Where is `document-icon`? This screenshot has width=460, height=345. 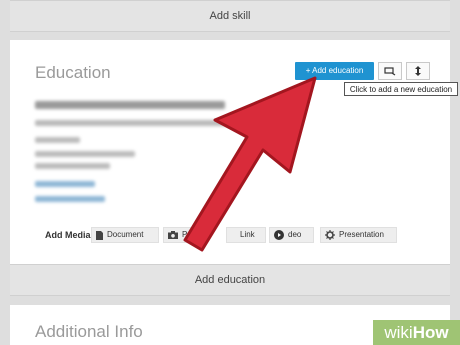 document-icon is located at coordinates (99, 235).